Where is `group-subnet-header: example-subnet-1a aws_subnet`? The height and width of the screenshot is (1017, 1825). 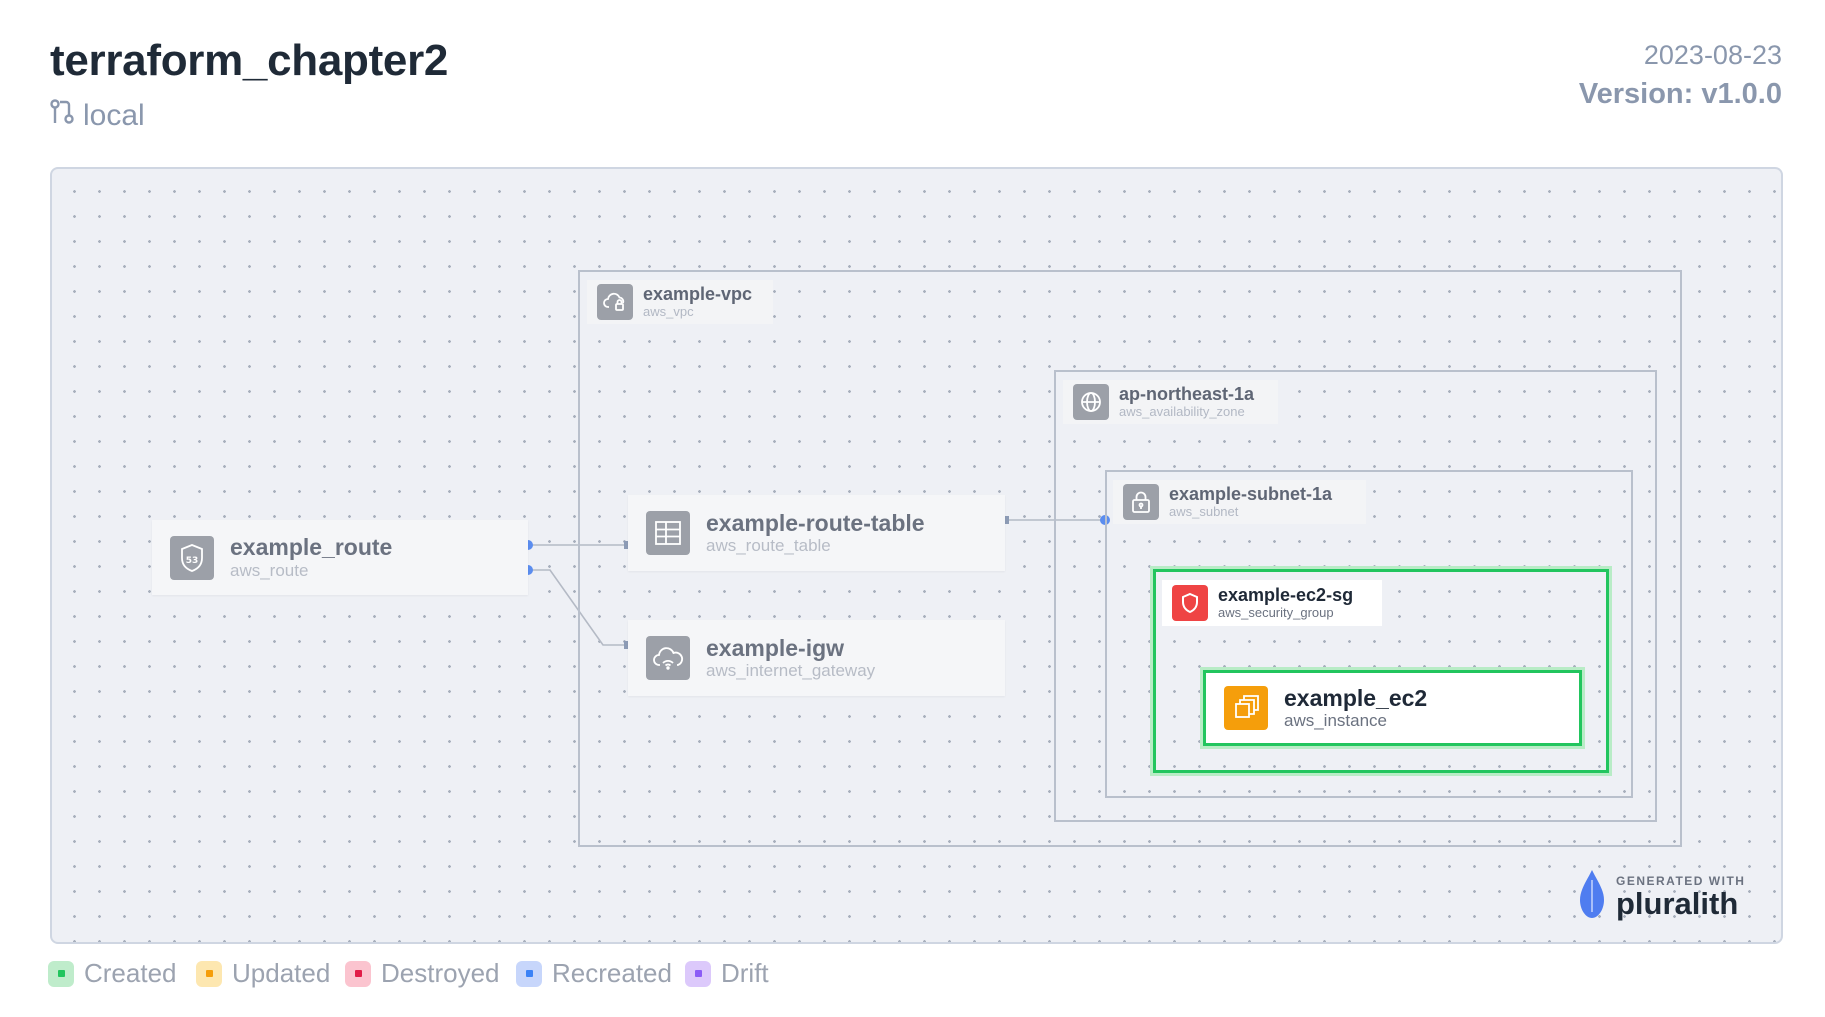 group-subnet-header: example-subnet-1a aws_subnet is located at coordinates (1239, 502).